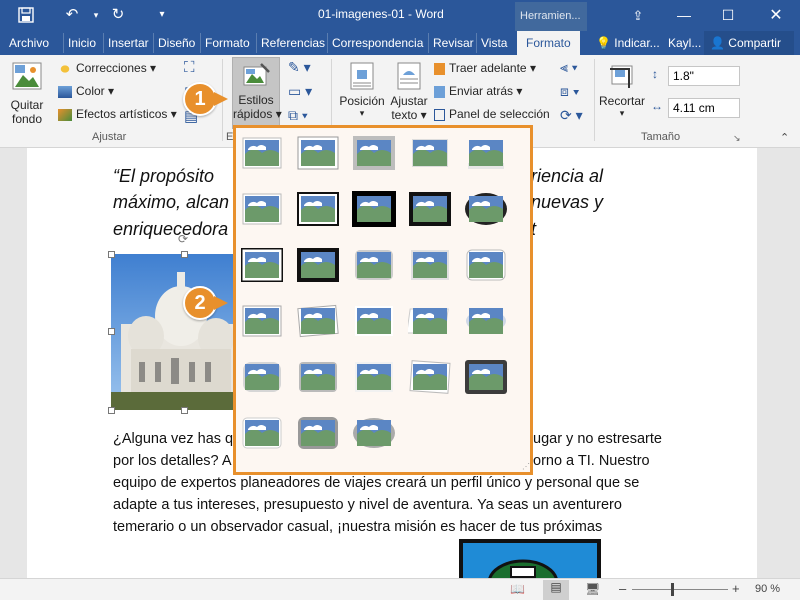 This screenshot has width=800, height=600. I want to click on paragraph-line-1-right: ugar y no estresarte, so click(597, 439).